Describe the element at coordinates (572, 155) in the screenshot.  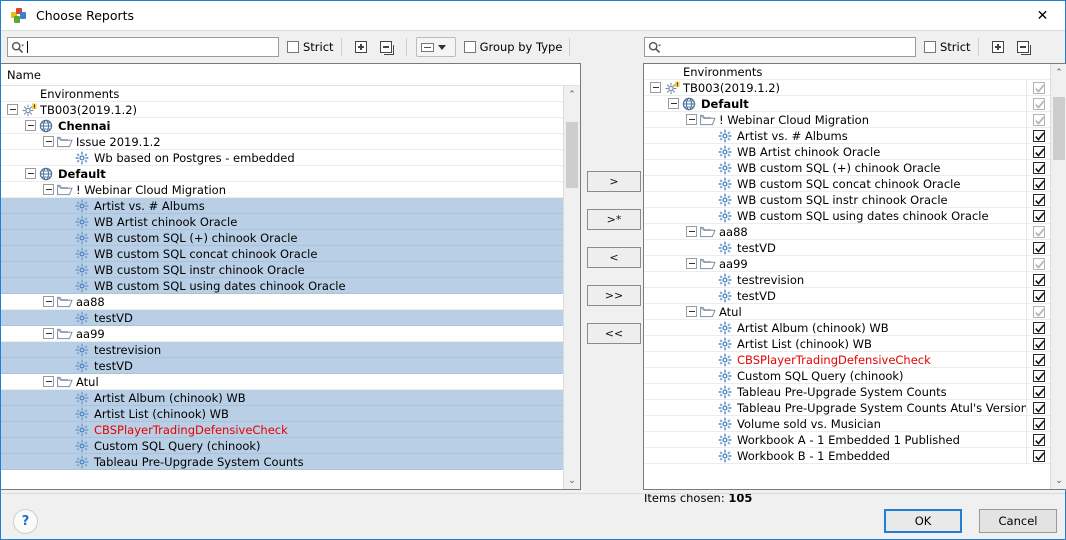
I see `scrollbar-thumb` at that location.